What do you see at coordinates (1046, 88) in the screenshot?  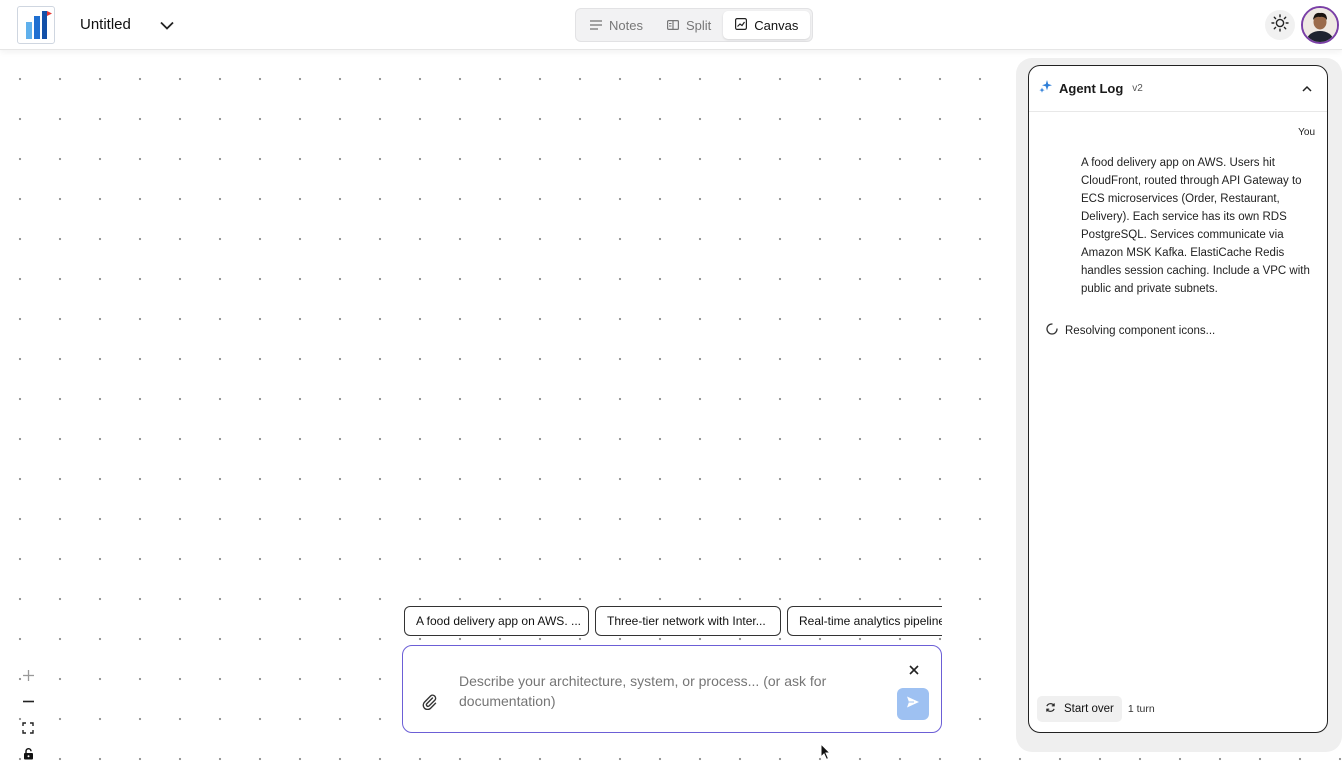 I see `sparkle-icon` at bounding box center [1046, 88].